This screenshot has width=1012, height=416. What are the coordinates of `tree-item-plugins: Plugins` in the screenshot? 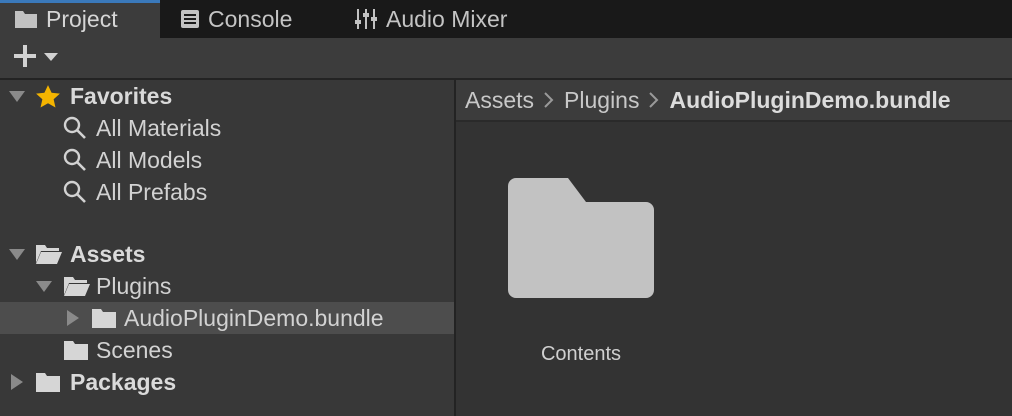 It's located at (227, 286).